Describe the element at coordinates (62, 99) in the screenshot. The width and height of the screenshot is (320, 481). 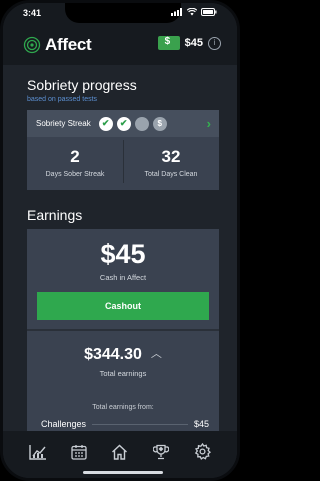
I see `sobriety-subtitle: based on passed tests` at that location.